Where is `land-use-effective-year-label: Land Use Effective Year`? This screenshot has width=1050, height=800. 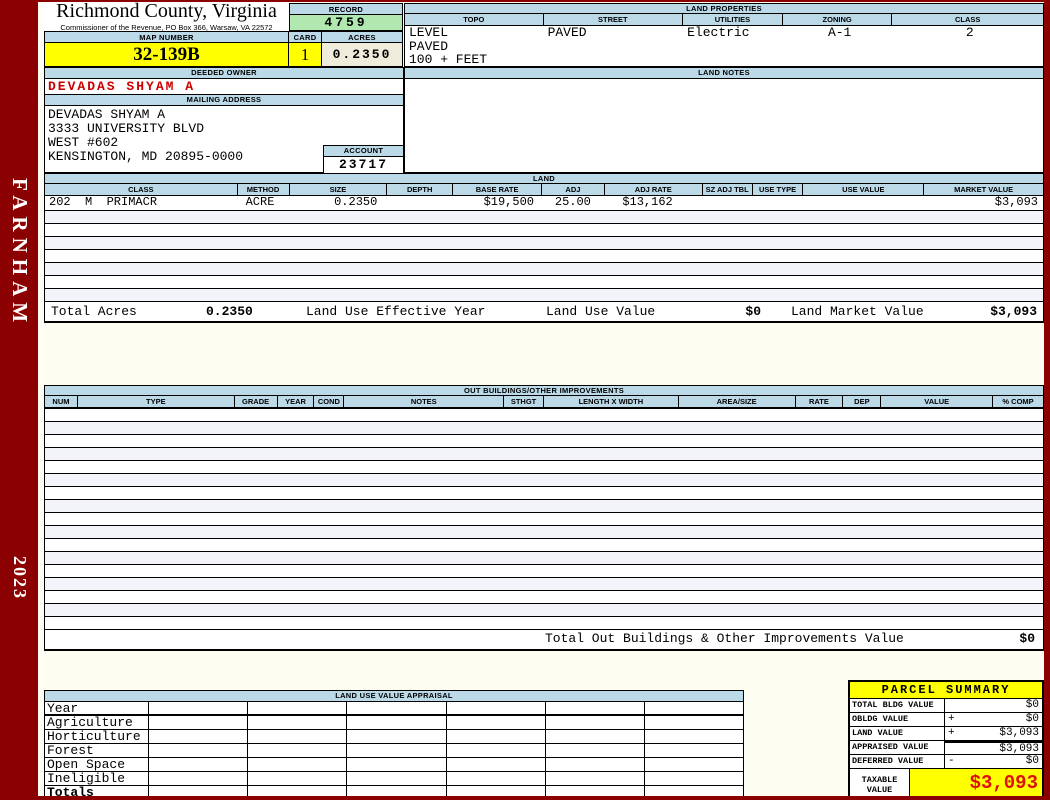 land-use-effective-year-label: Land Use Effective Year is located at coordinates (396, 311).